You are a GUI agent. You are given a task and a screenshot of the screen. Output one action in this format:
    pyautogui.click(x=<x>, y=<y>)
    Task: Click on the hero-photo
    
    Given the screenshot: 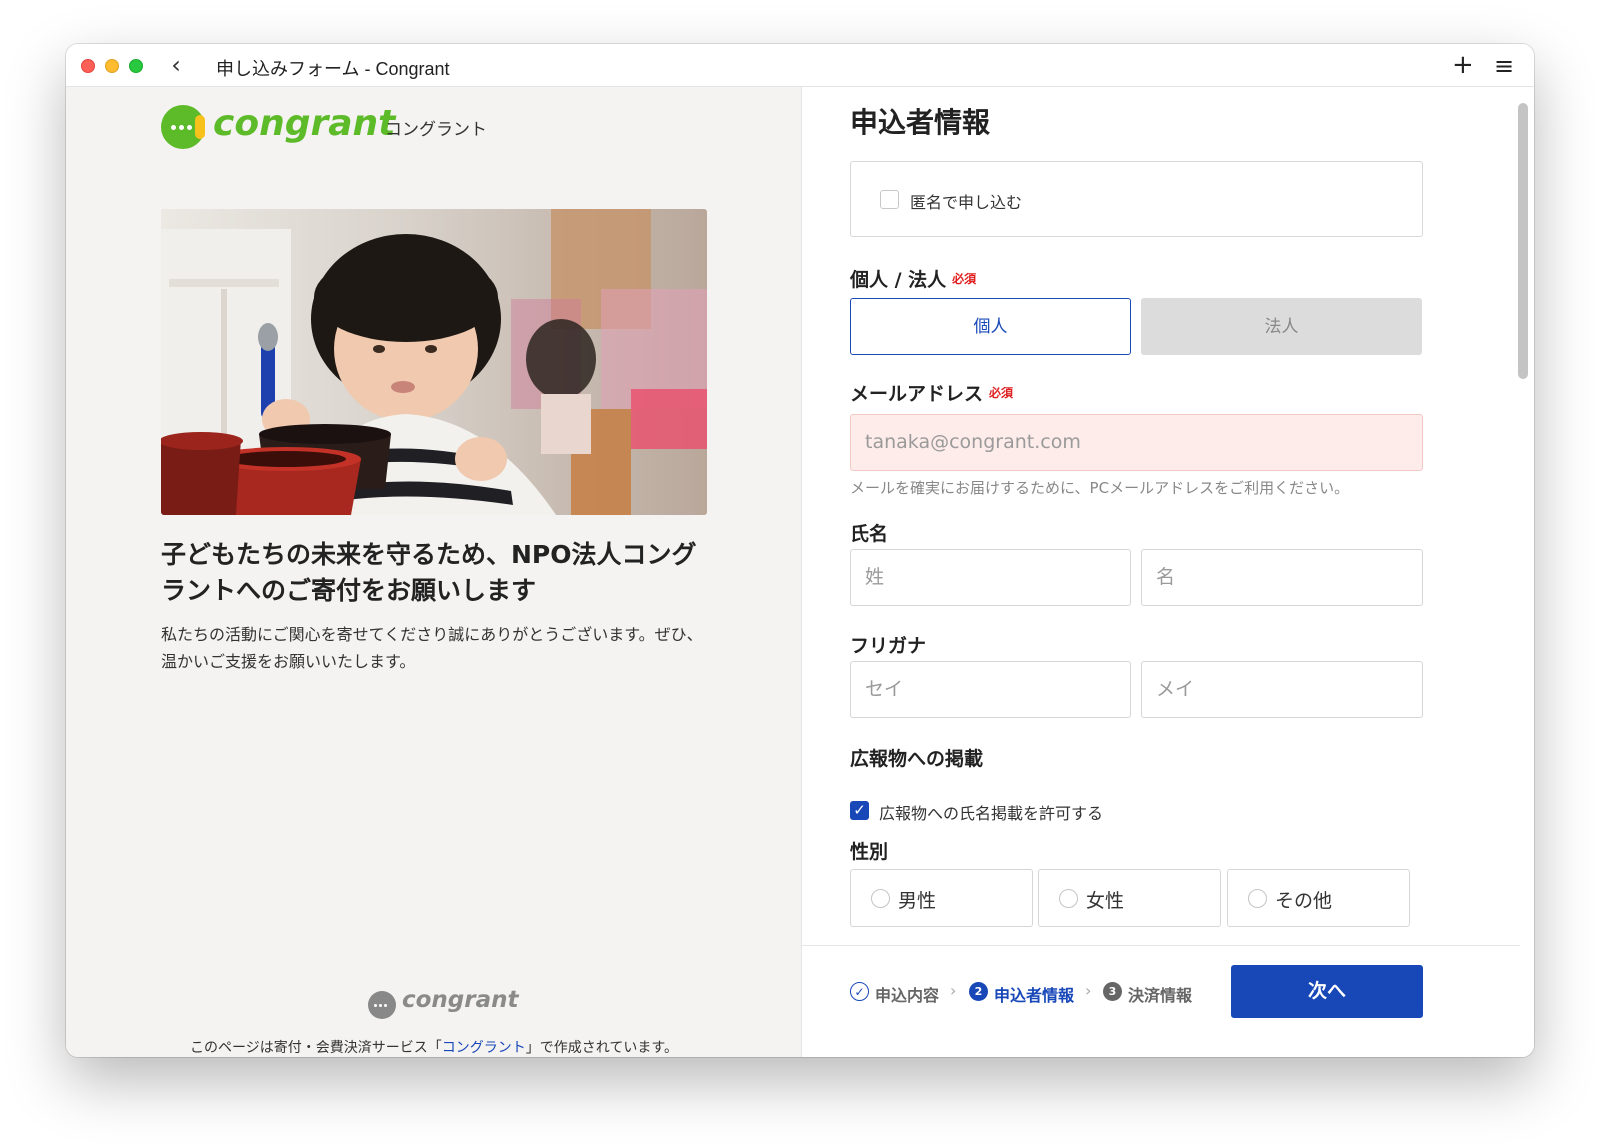 What is the action you would take?
    pyautogui.click(x=434, y=362)
    